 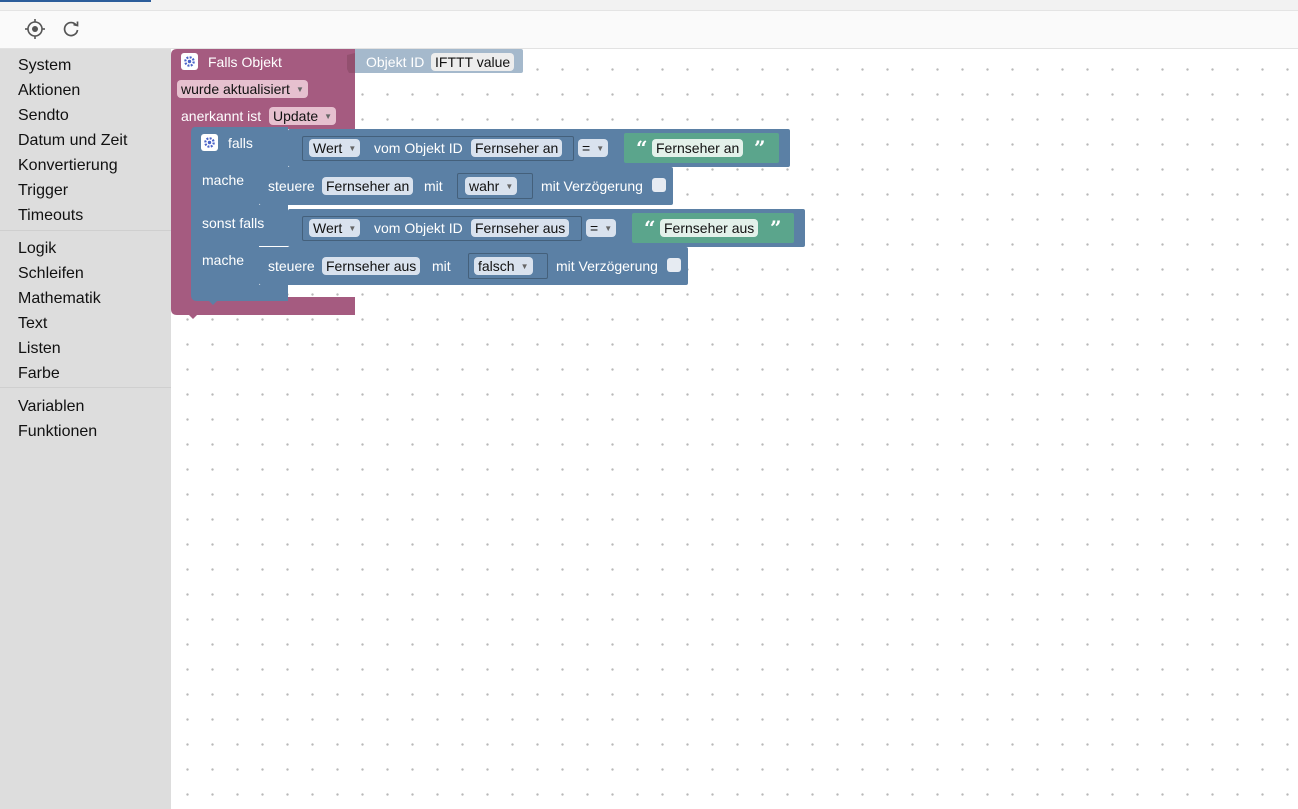 What do you see at coordinates (441, 266) in the screenshot?
I see `mit-label-2: mit` at bounding box center [441, 266].